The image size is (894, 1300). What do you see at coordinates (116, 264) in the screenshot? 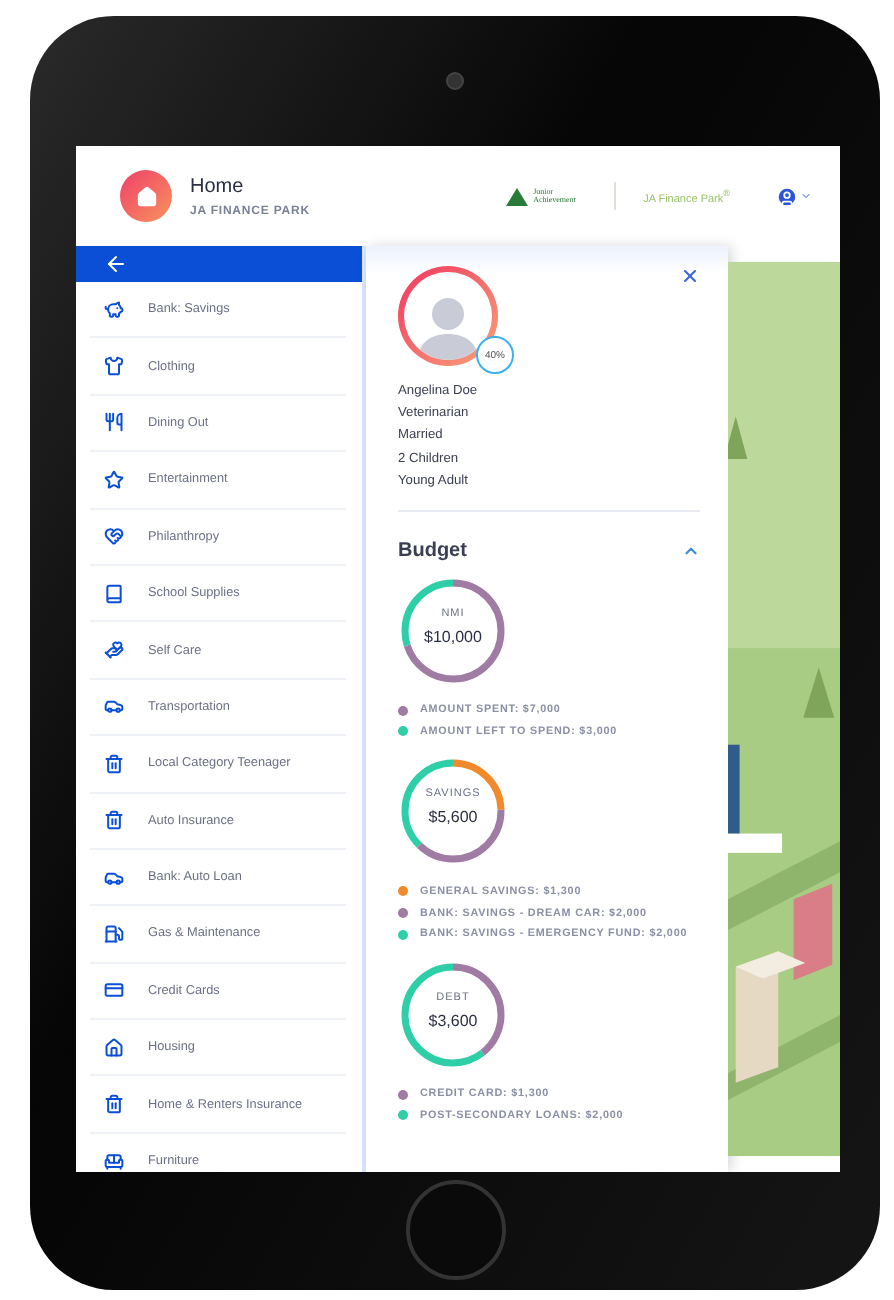
I see `back-arrow-icon` at bounding box center [116, 264].